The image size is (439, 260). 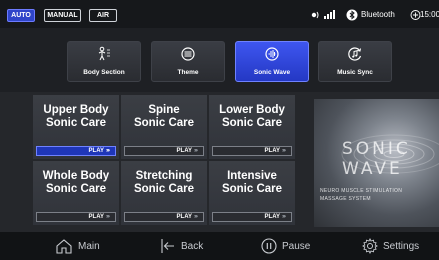 I want to click on signal-icon, so click(x=326, y=15).